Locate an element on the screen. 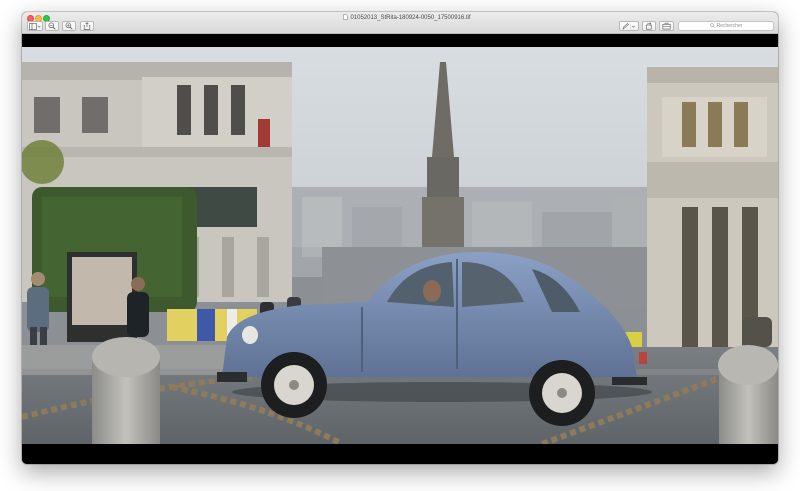  bollard-right is located at coordinates (748, 394).